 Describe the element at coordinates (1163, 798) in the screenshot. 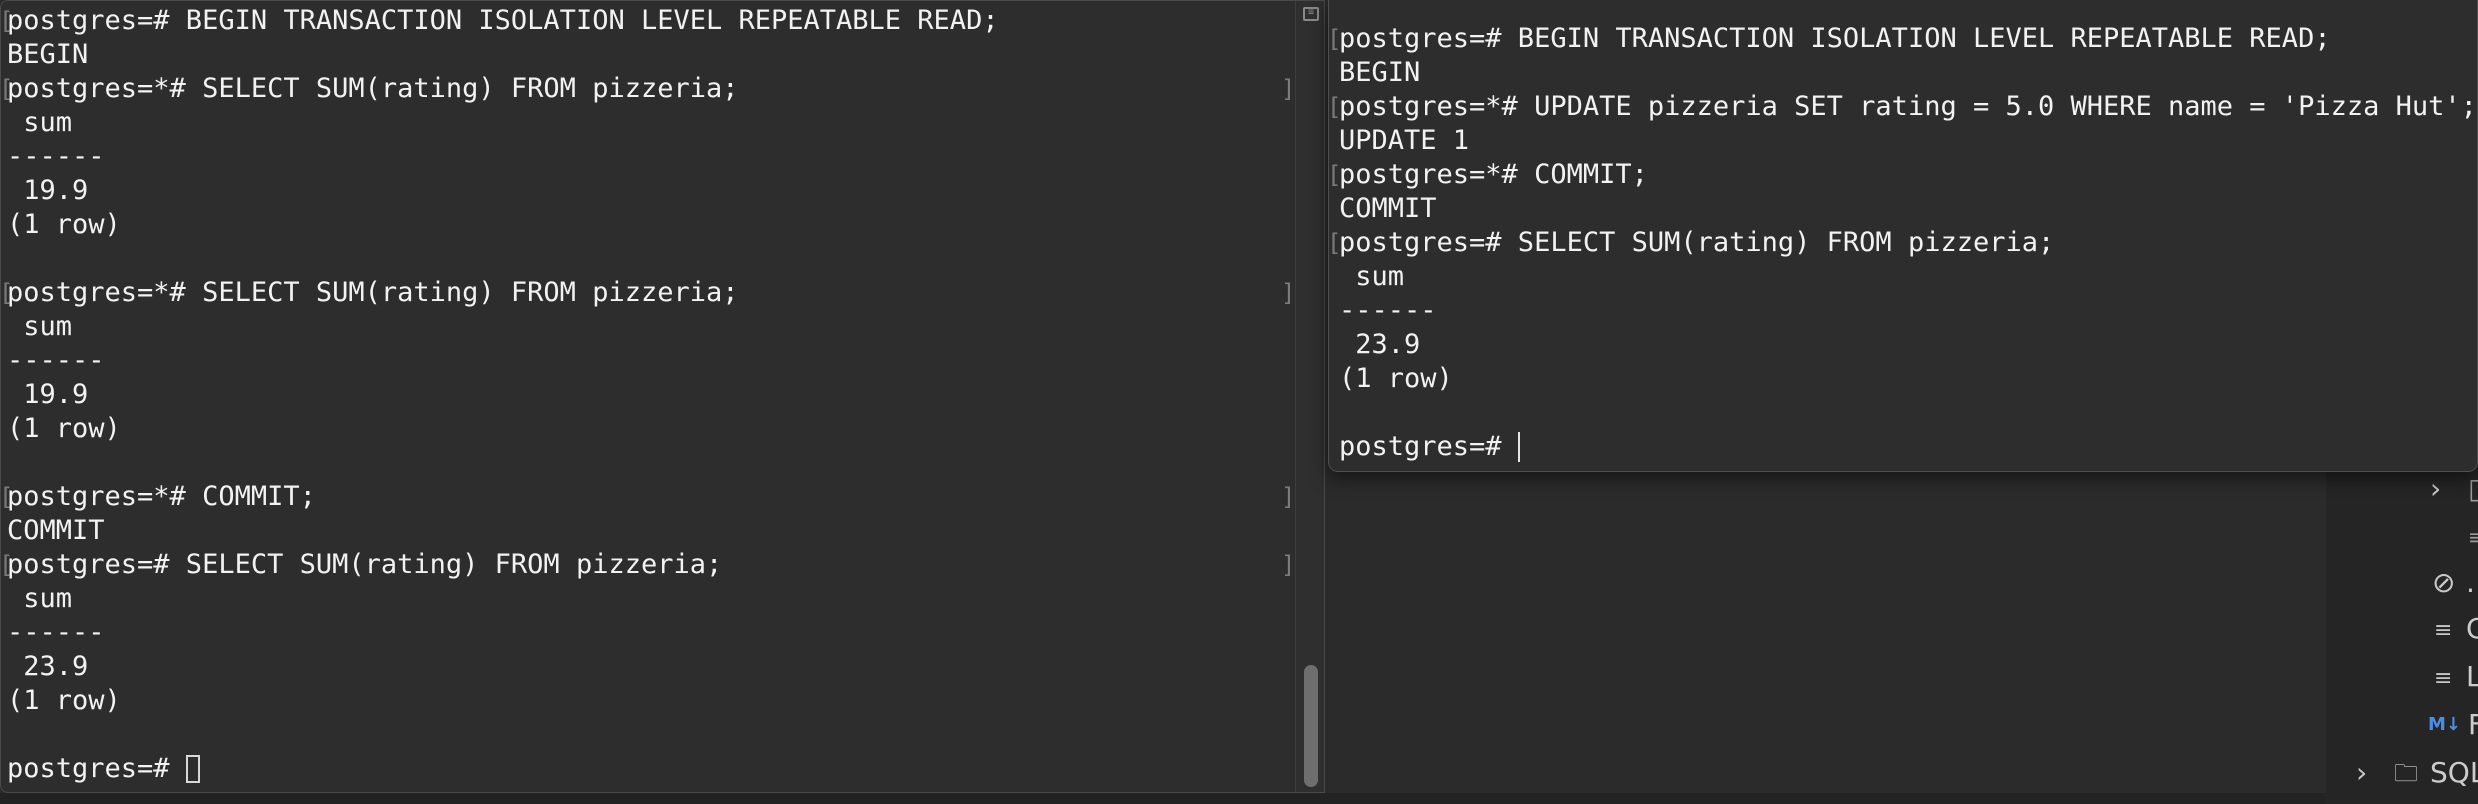

I see `bottom-edge` at that location.